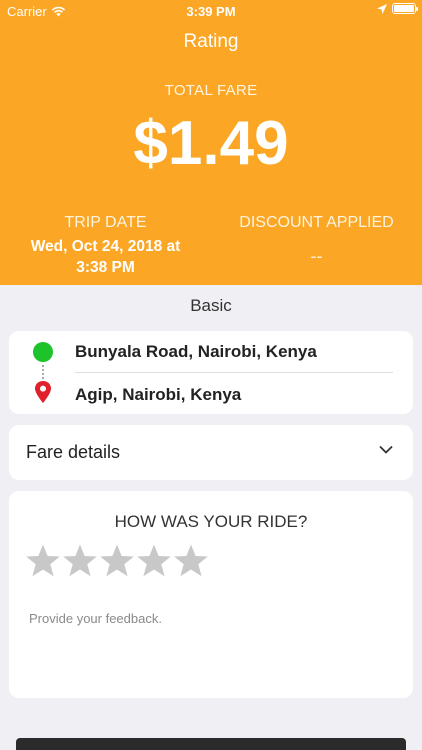  What do you see at coordinates (211, 305) in the screenshot?
I see `vehicle-type: Basic` at bounding box center [211, 305].